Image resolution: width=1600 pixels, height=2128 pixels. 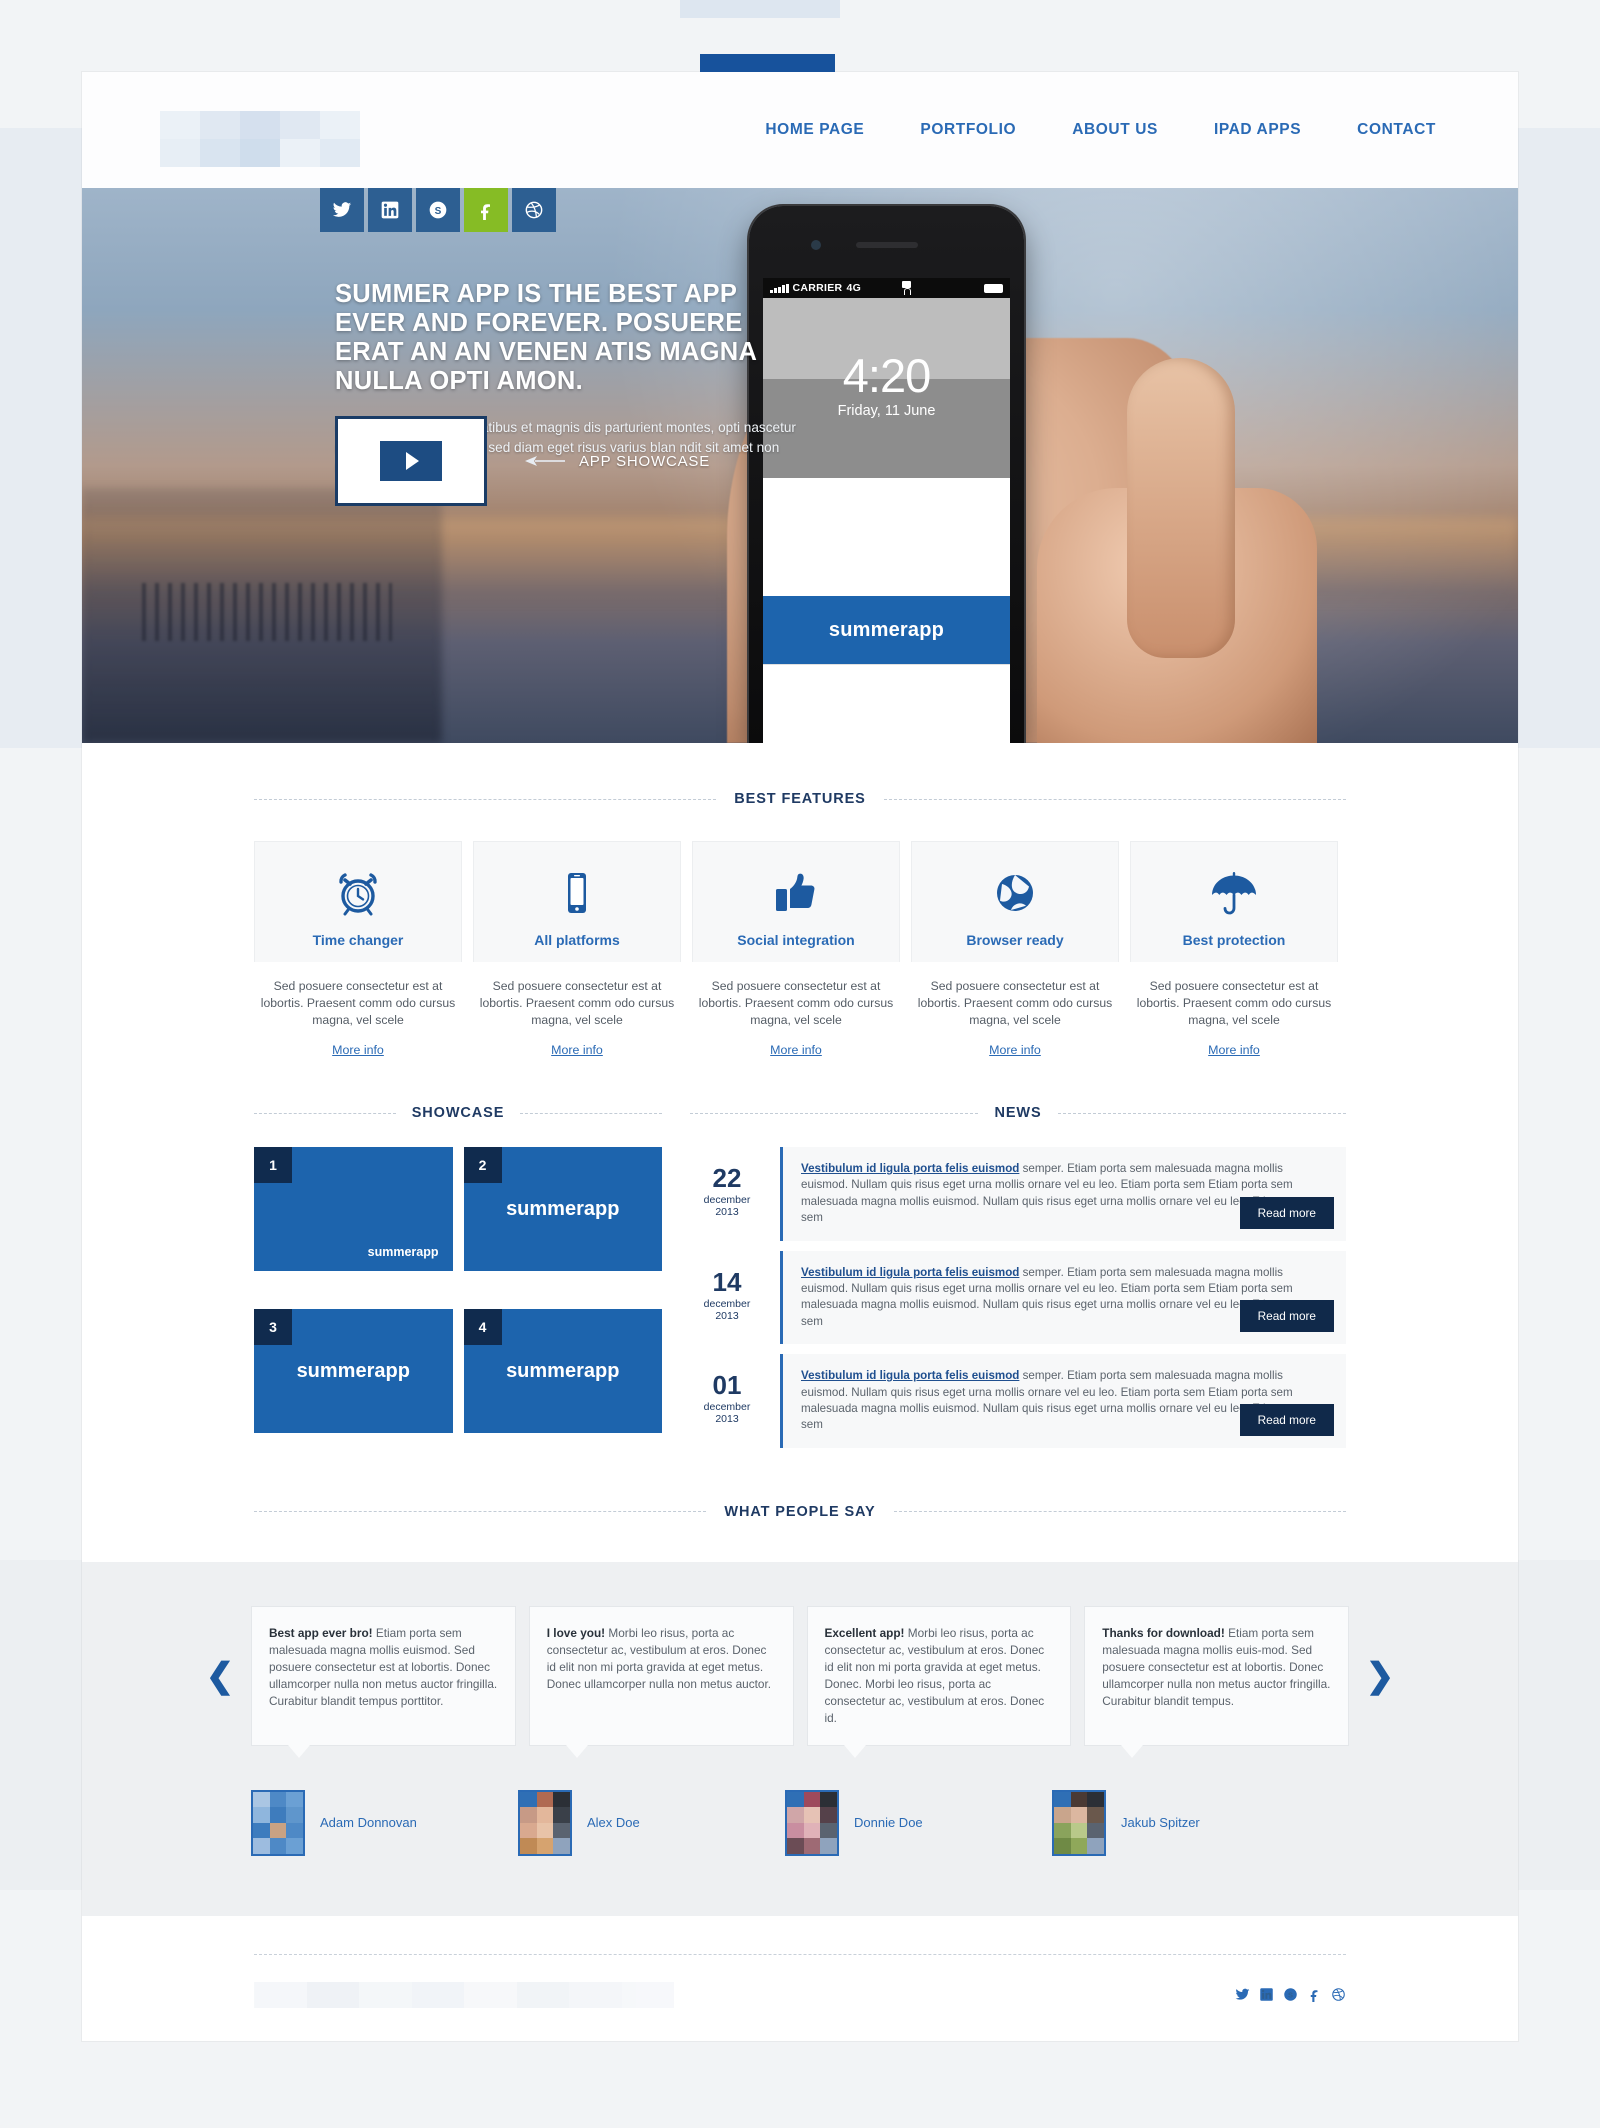 I want to click on tile-number: 2, so click(x=482, y=1165).